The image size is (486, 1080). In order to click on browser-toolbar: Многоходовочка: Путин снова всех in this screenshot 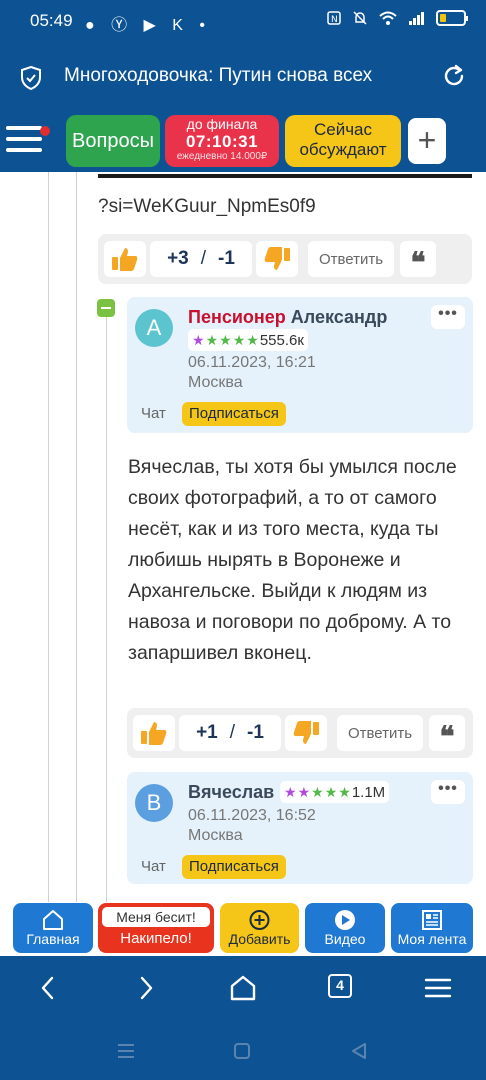, I will do `click(243, 77)`.